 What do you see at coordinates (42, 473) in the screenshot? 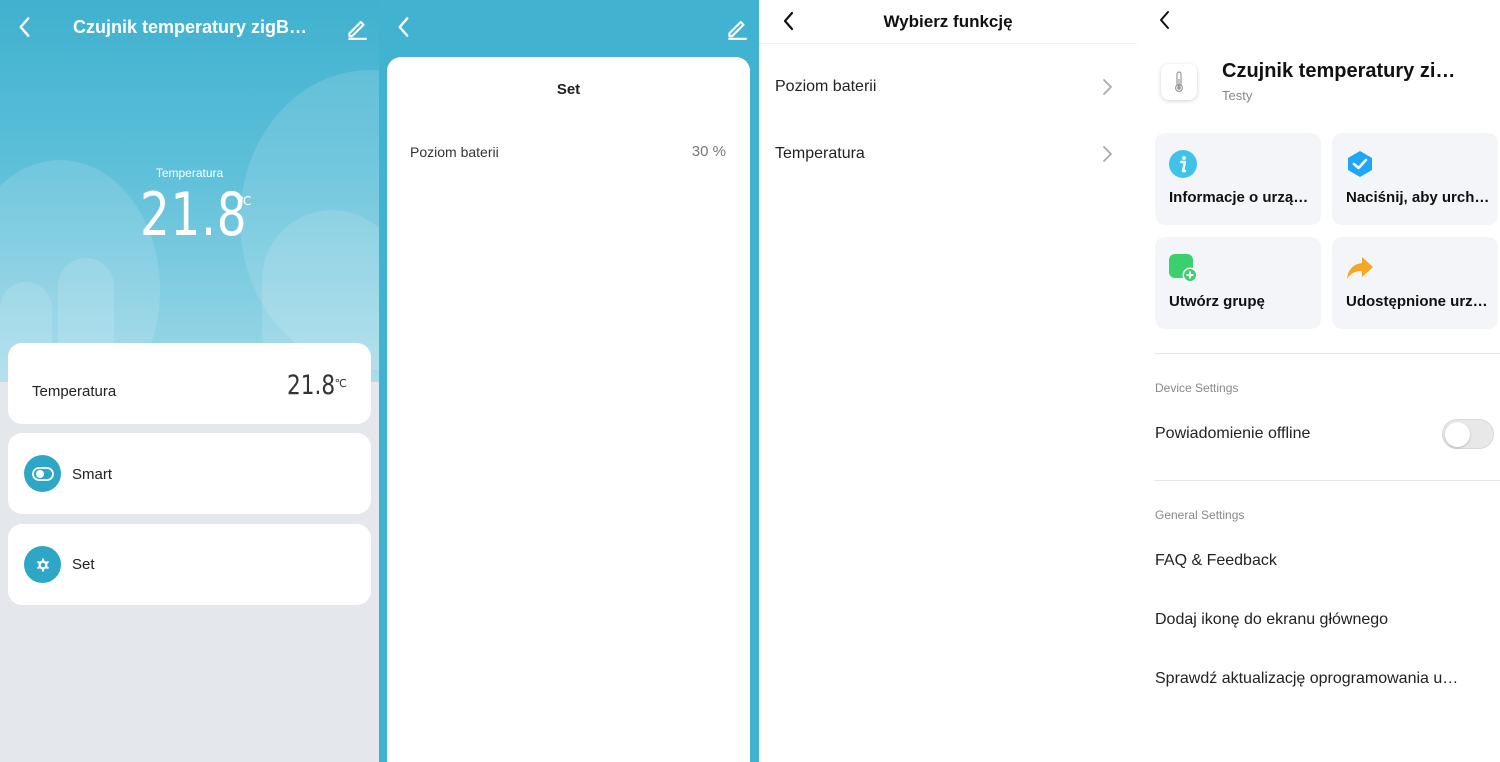
I see `toggle-icon` at bounding box center [42, 473].